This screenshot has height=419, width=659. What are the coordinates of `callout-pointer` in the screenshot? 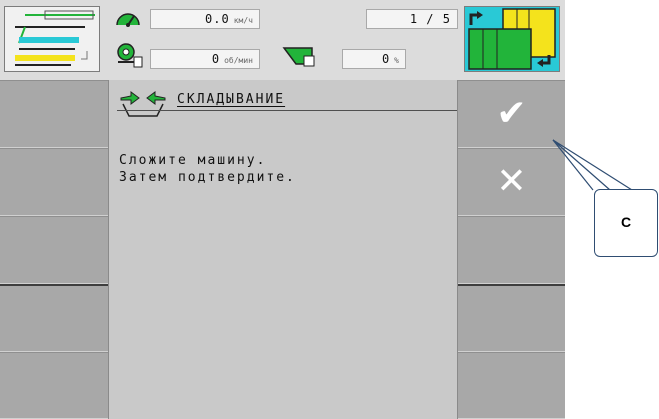 It's located at (592, 165).